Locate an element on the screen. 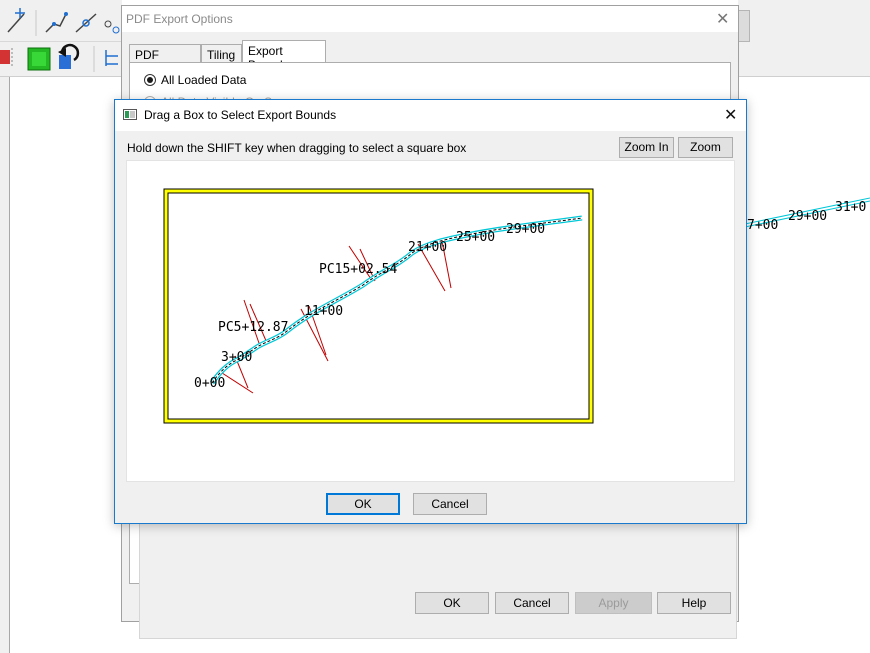  station-label: 3+00 is located at coordinates (236, 357).